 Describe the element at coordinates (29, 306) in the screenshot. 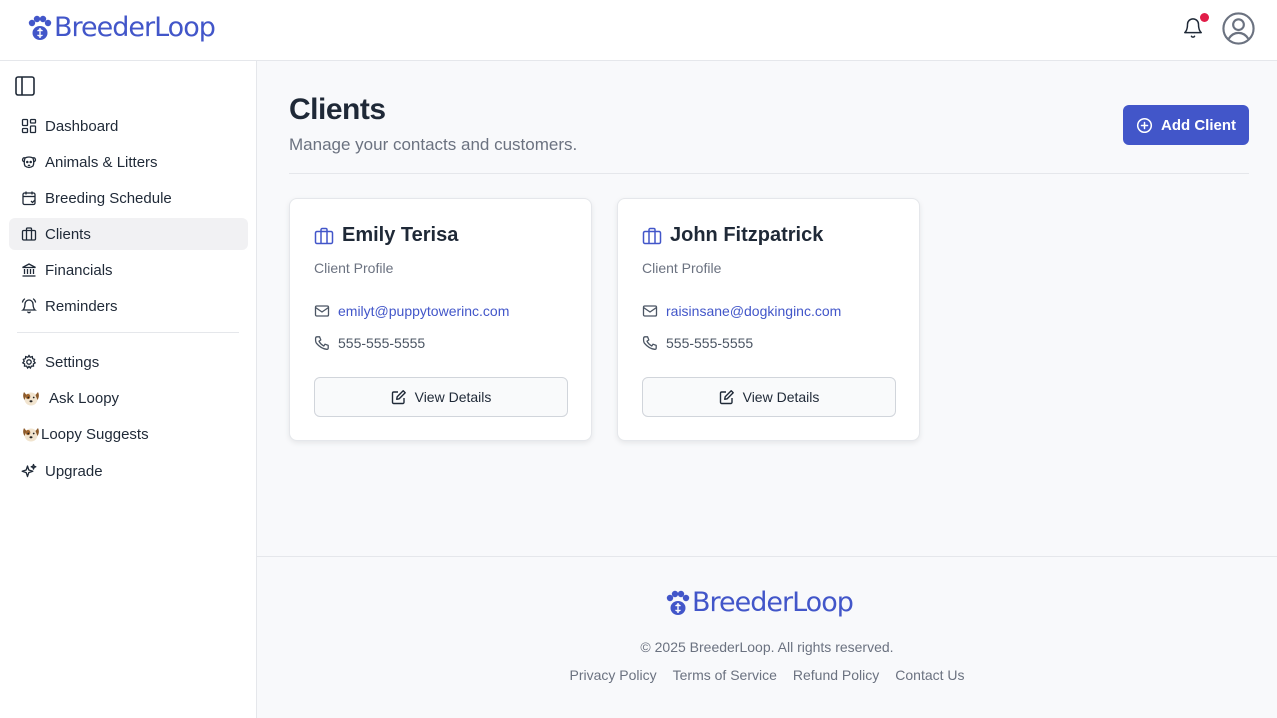

I see `bell-ring-icon` at that location.